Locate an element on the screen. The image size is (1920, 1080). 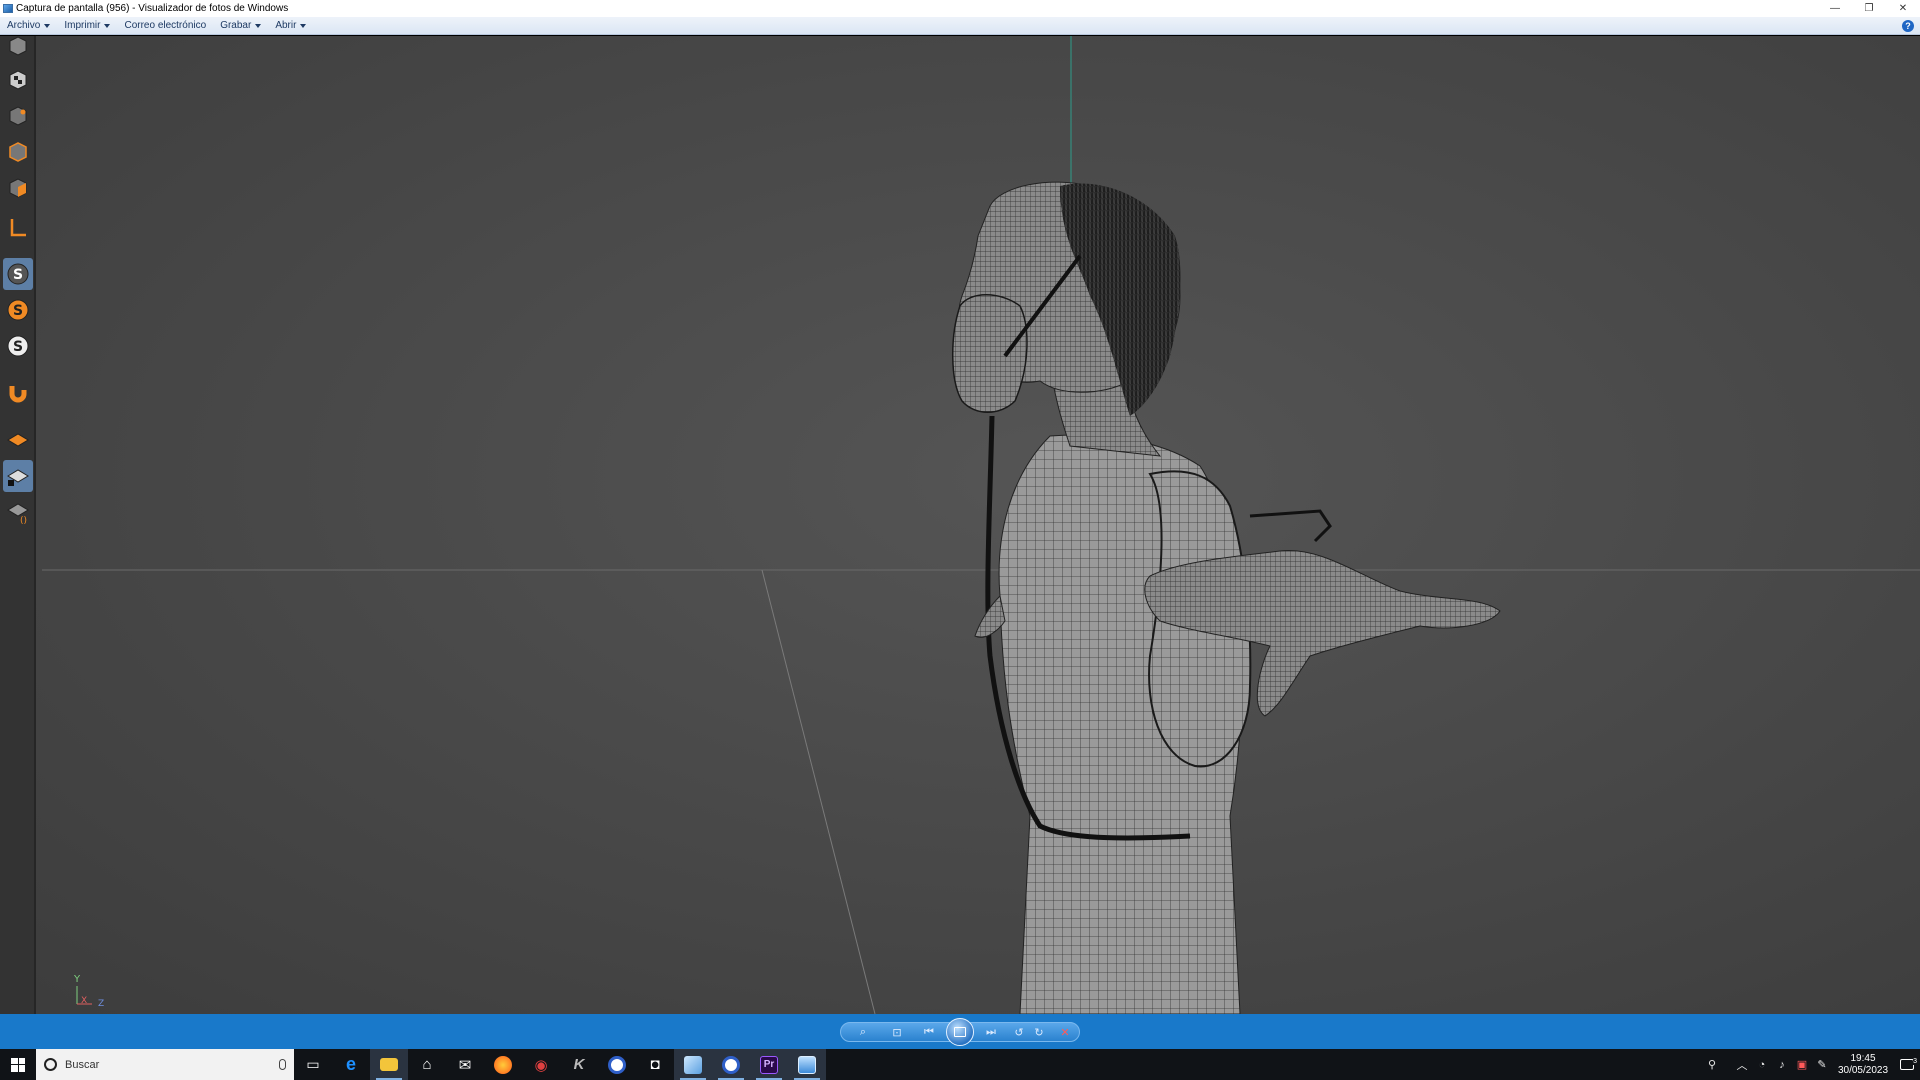
menu-abrir: Abrir is located at coordinates (290, 26).